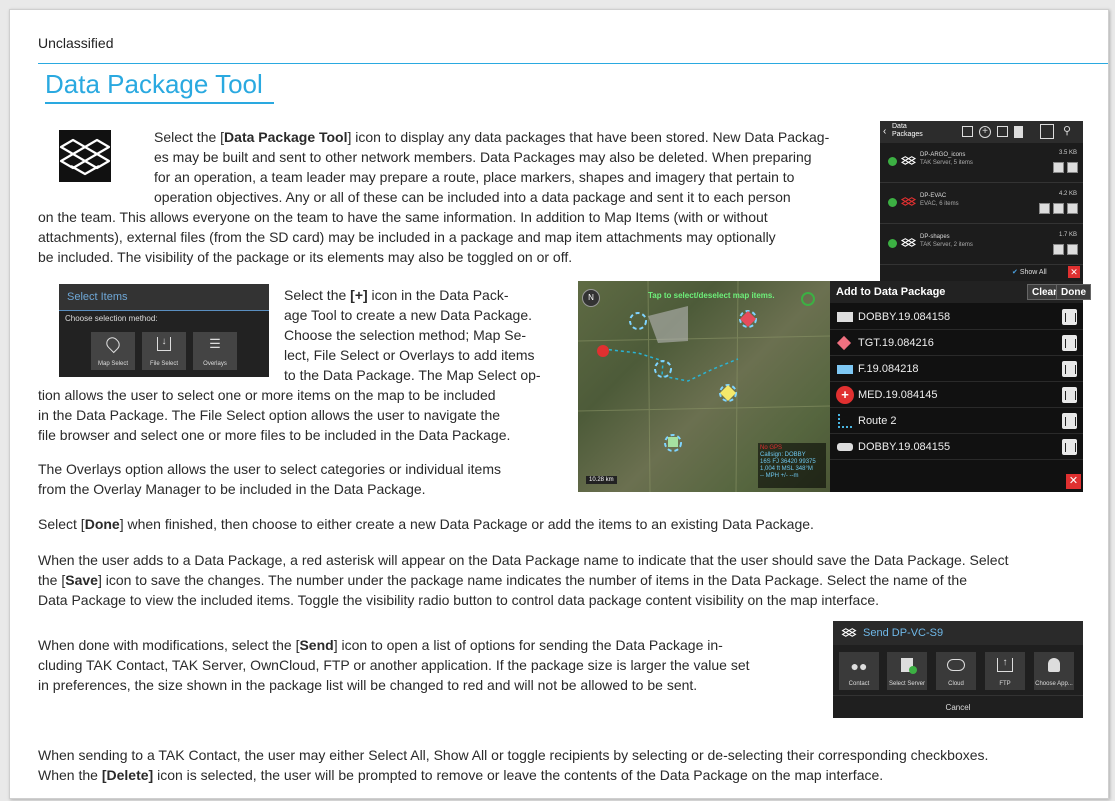  I want to click on compass-icon: N, so click(591, 298).